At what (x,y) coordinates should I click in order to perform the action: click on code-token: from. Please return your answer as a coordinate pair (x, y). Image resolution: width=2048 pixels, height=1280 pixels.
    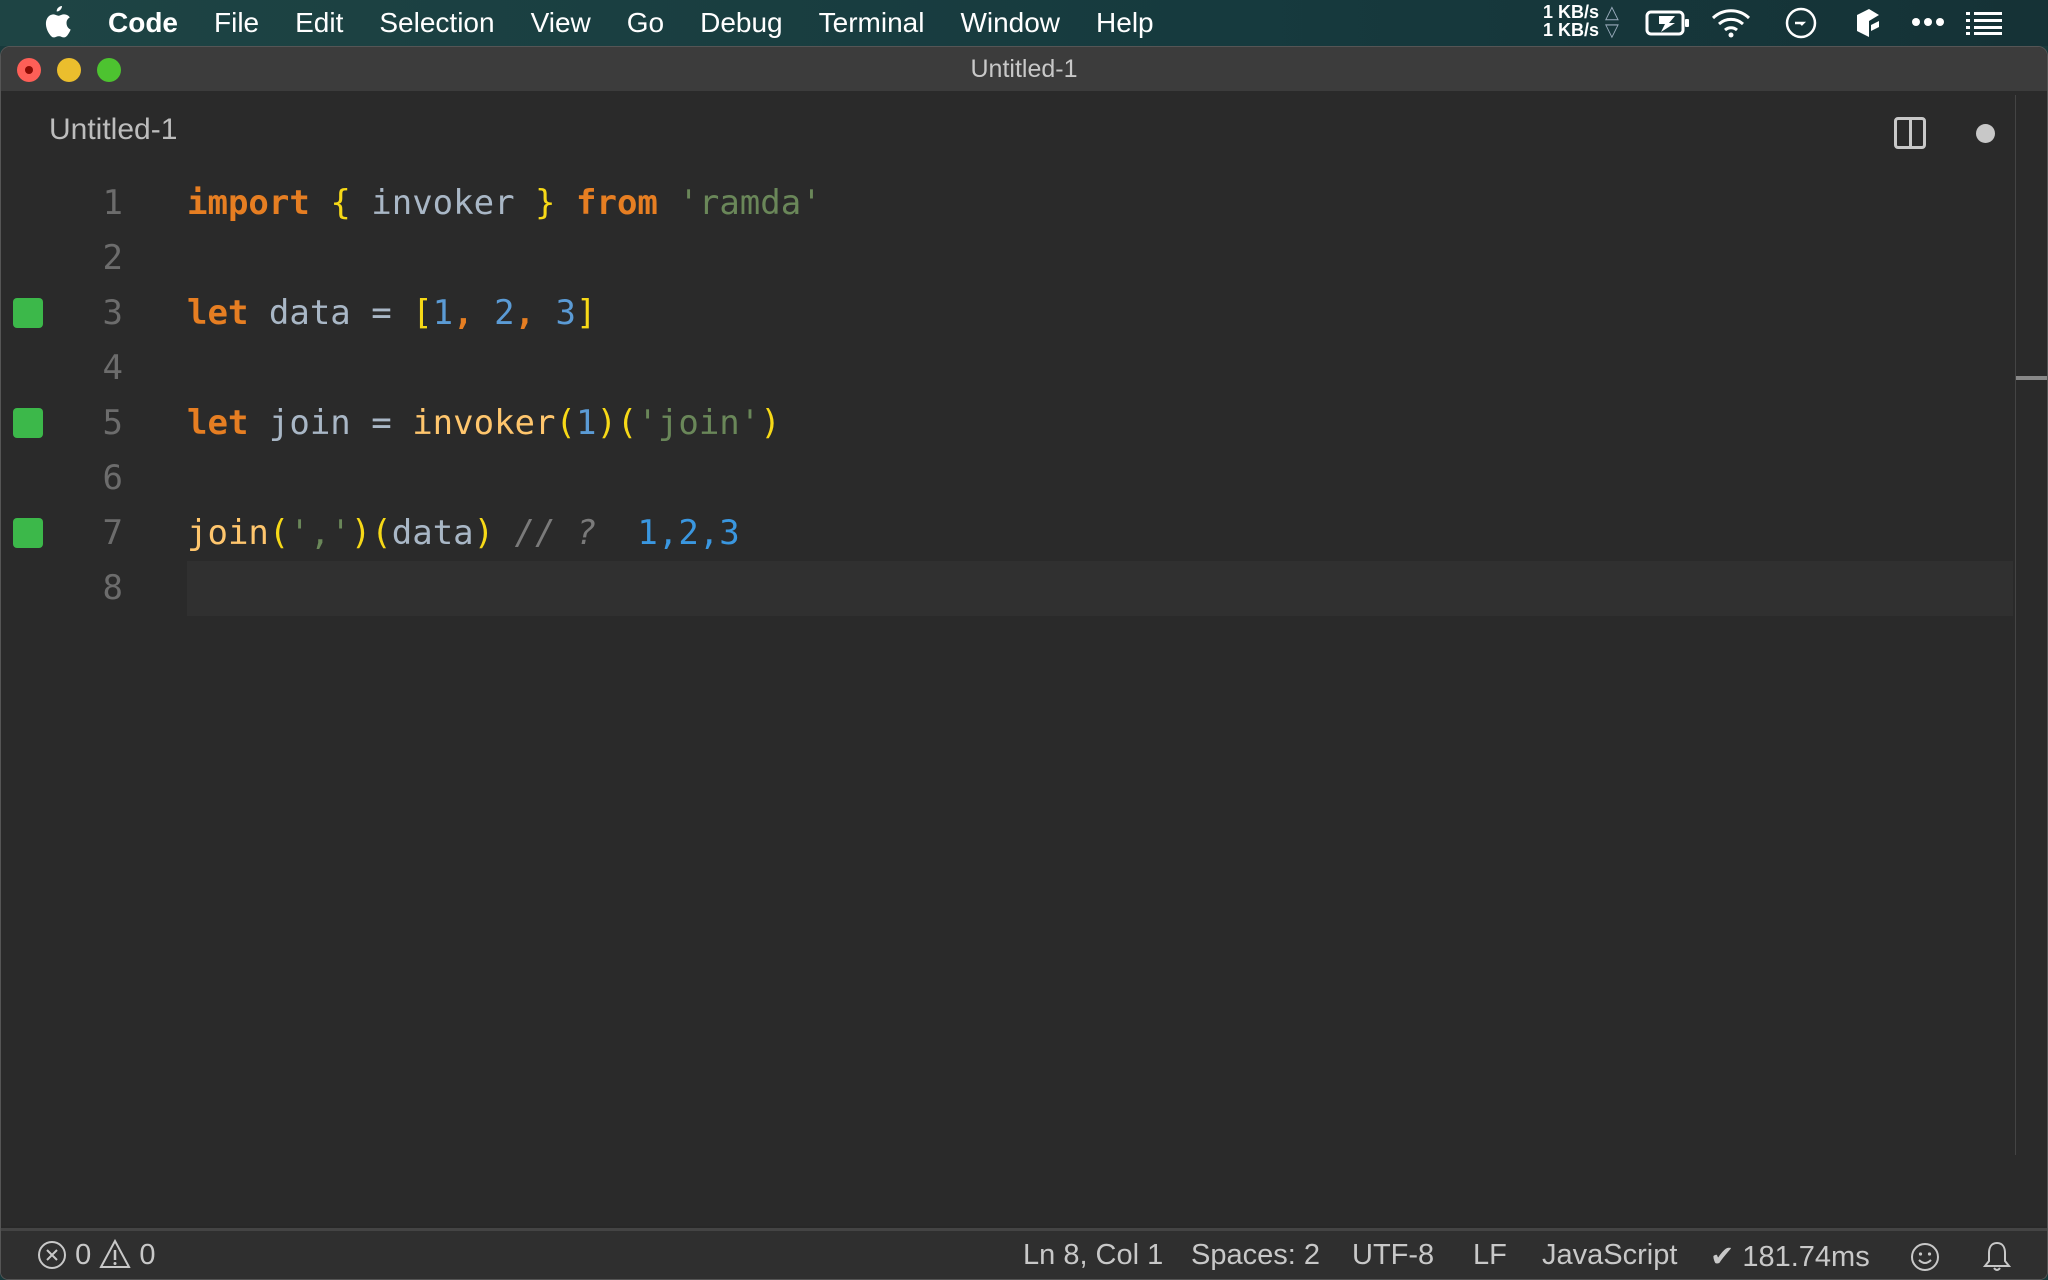
    Looking at the image, I should click on (617, 203).